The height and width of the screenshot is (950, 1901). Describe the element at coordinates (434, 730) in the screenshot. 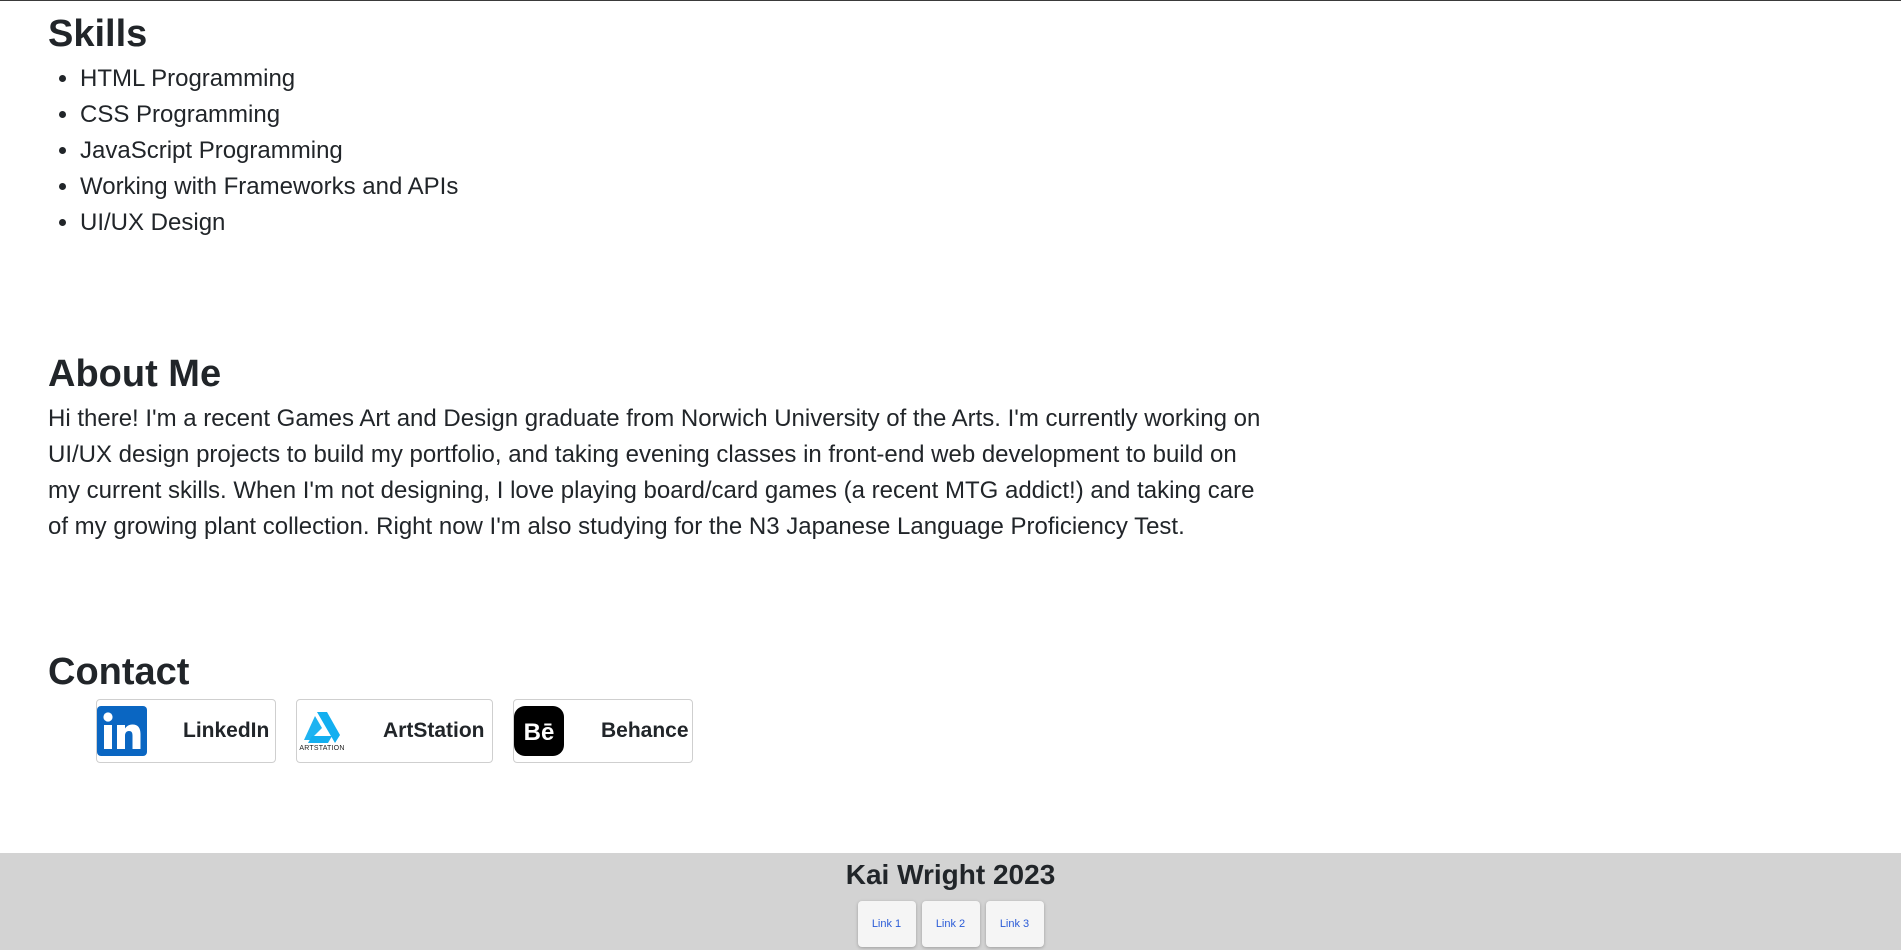

I see `artstation-label: ArtStation` at that location.